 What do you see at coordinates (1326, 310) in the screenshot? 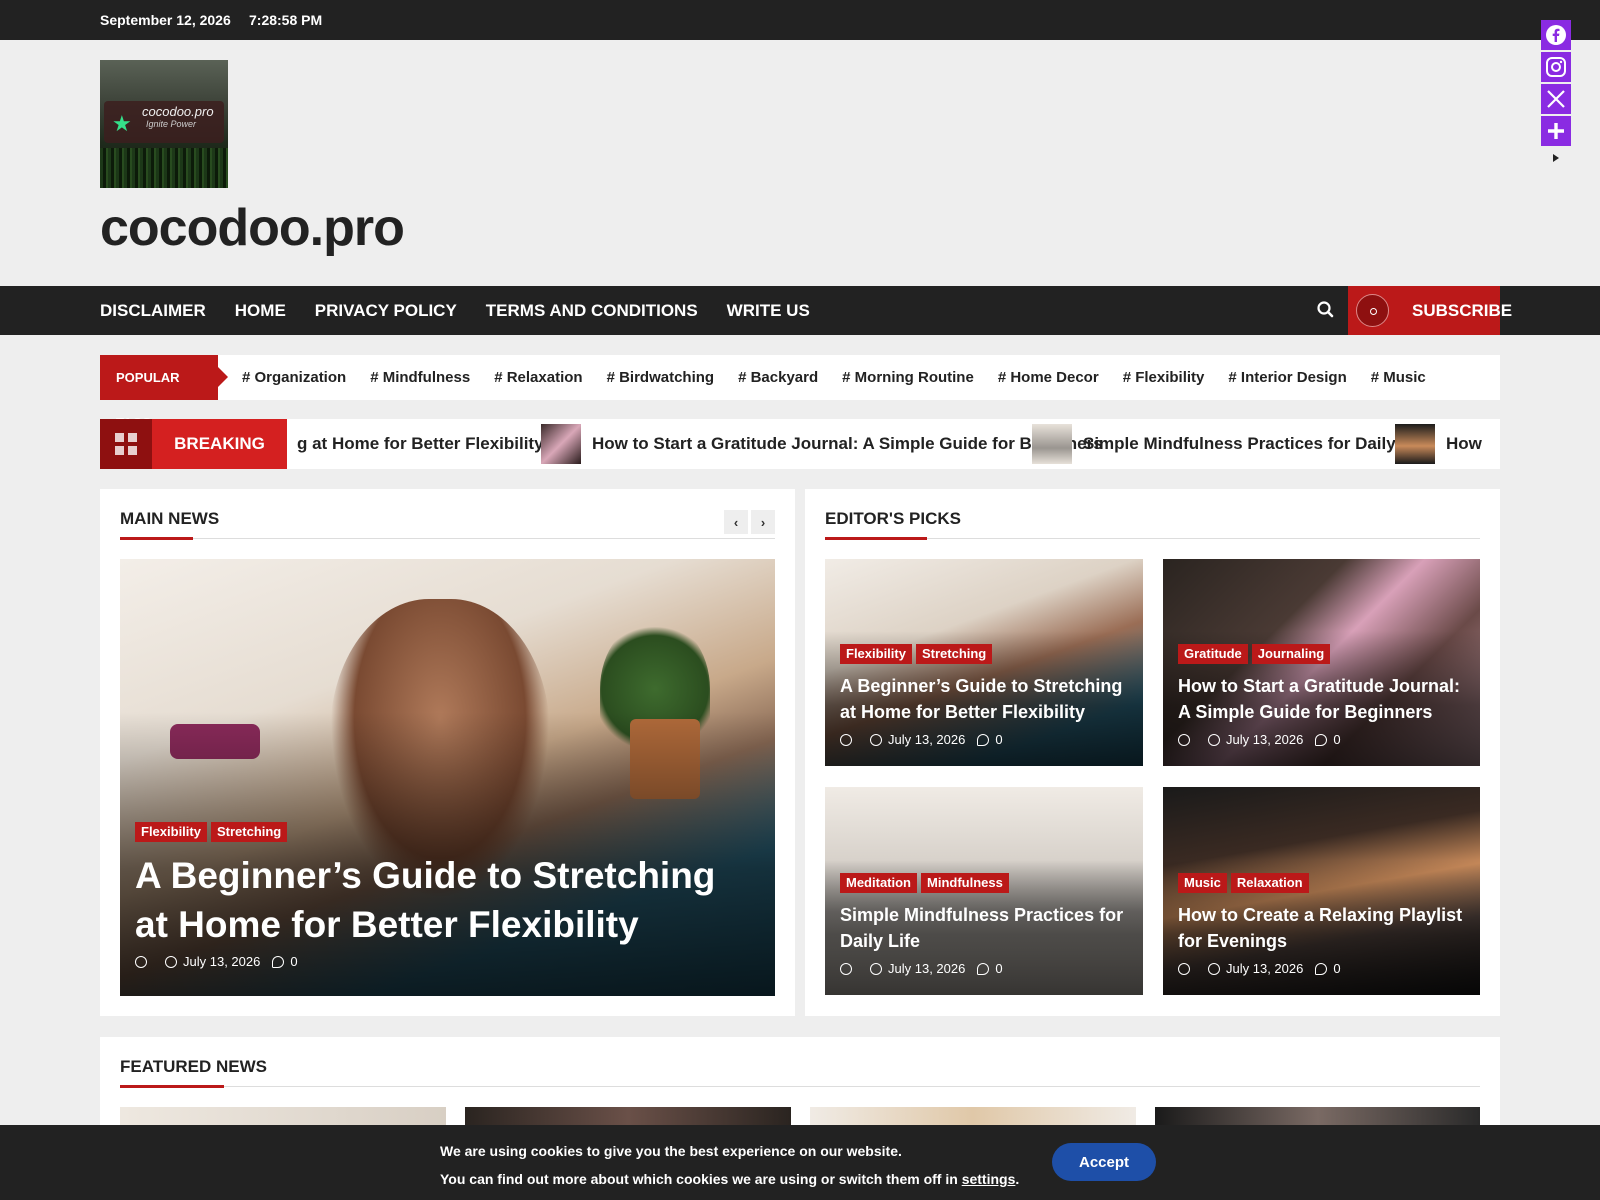
I see `search-icon` at bounding box center [1326, 310].